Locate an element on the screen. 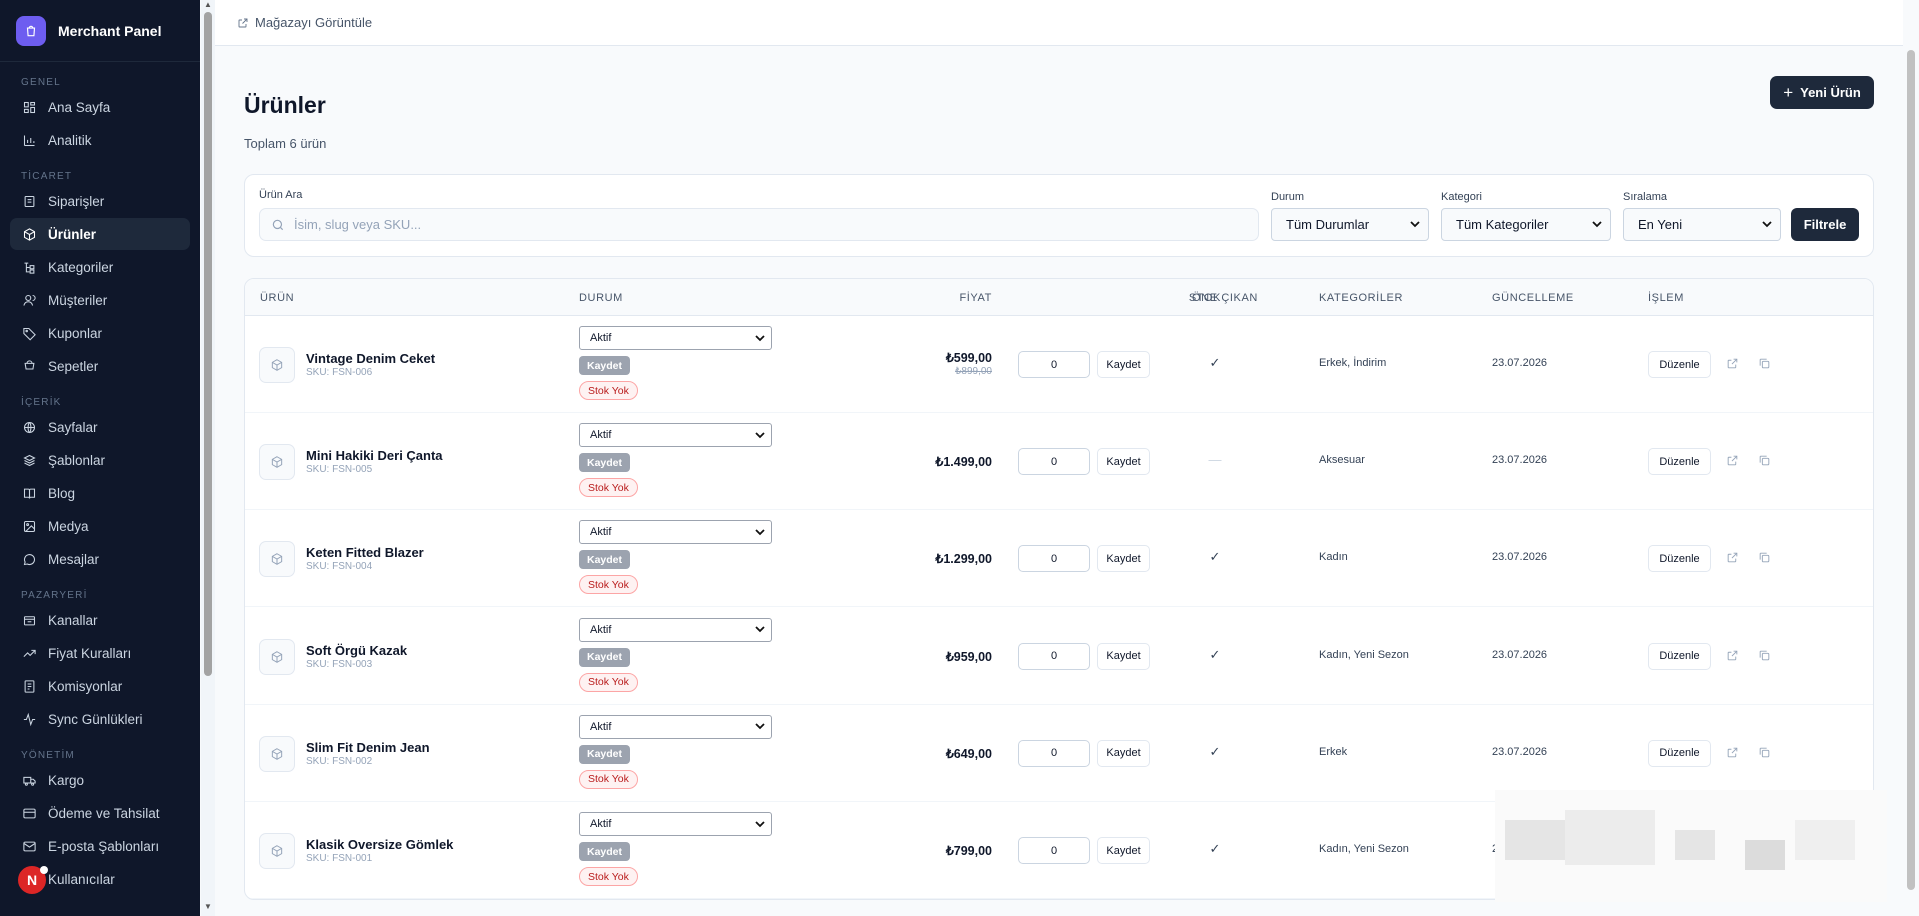  col-product: ÜRÜN is located at coordinates (277, 298).